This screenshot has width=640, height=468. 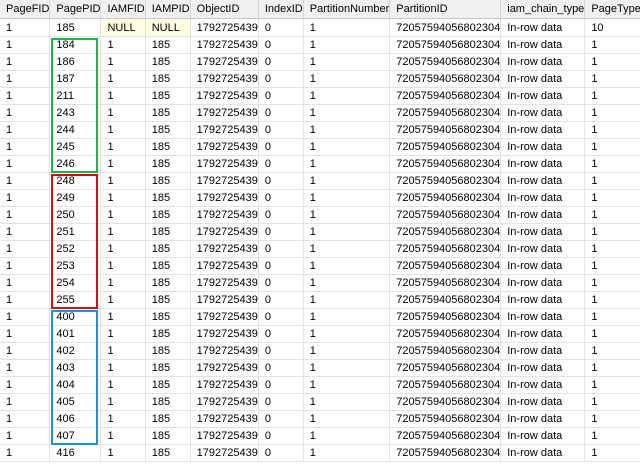 What do you see at coordinates (168, 27) in the screenshot?
I see `table-cell: NULL` at bounding box center [168, 27].